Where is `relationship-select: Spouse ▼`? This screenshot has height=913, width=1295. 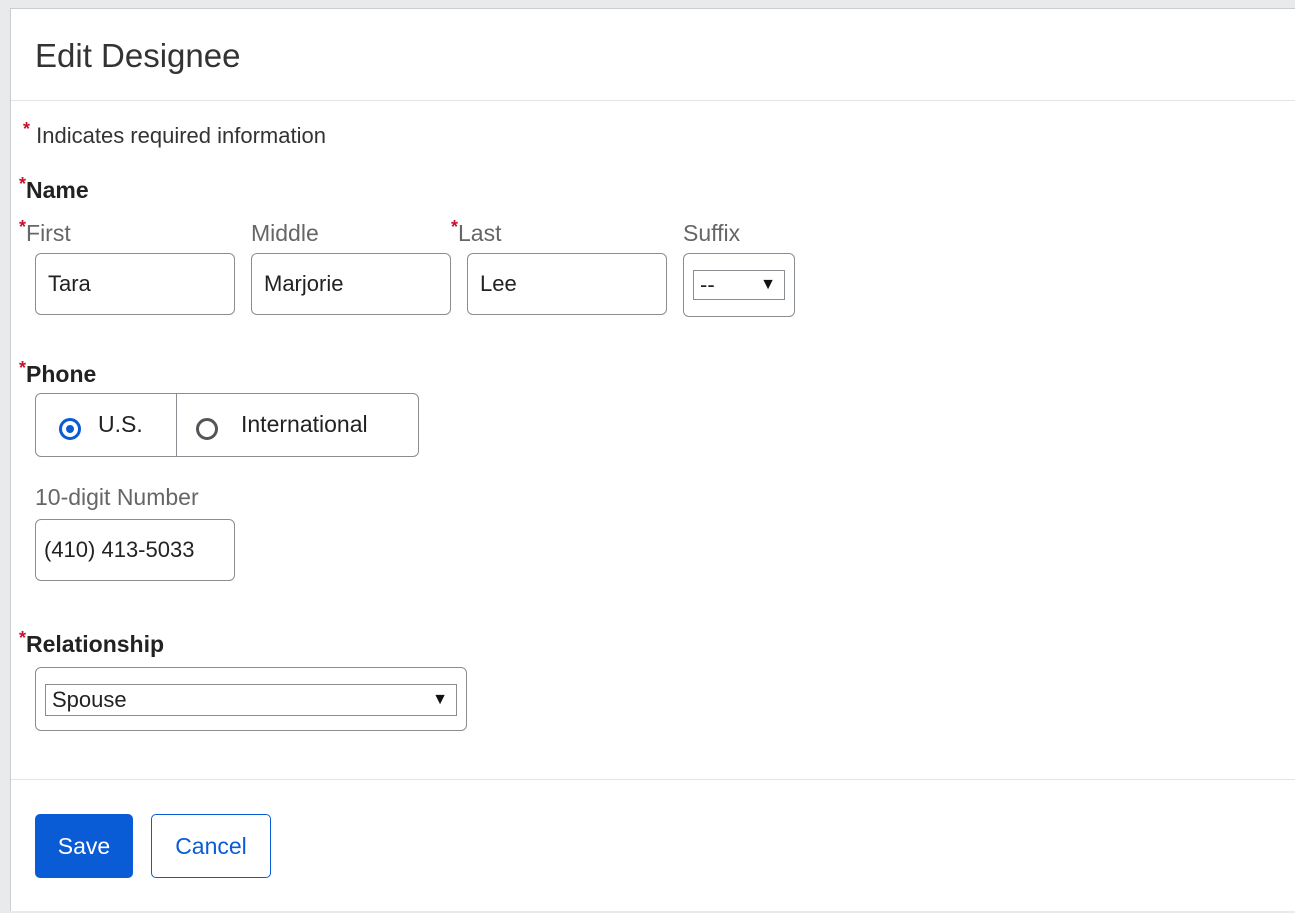
relationship-select: Spouse ▼ is located at coordinates (251, 700).